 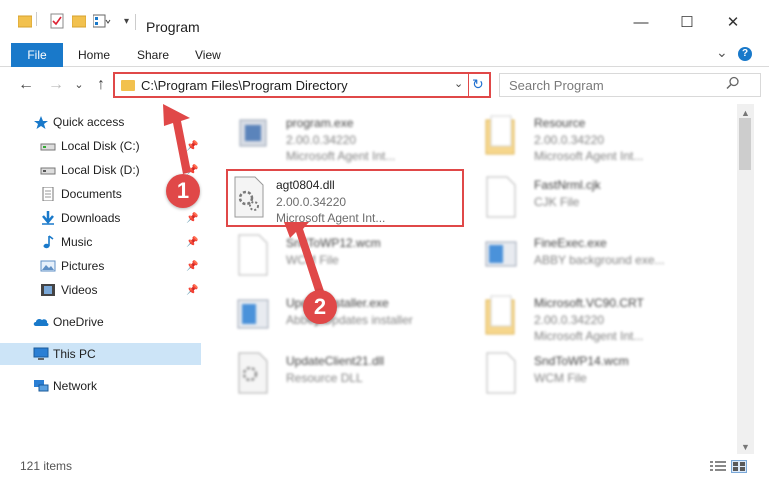 I want to click on callout-1: 1, so click(x=183, y=191).